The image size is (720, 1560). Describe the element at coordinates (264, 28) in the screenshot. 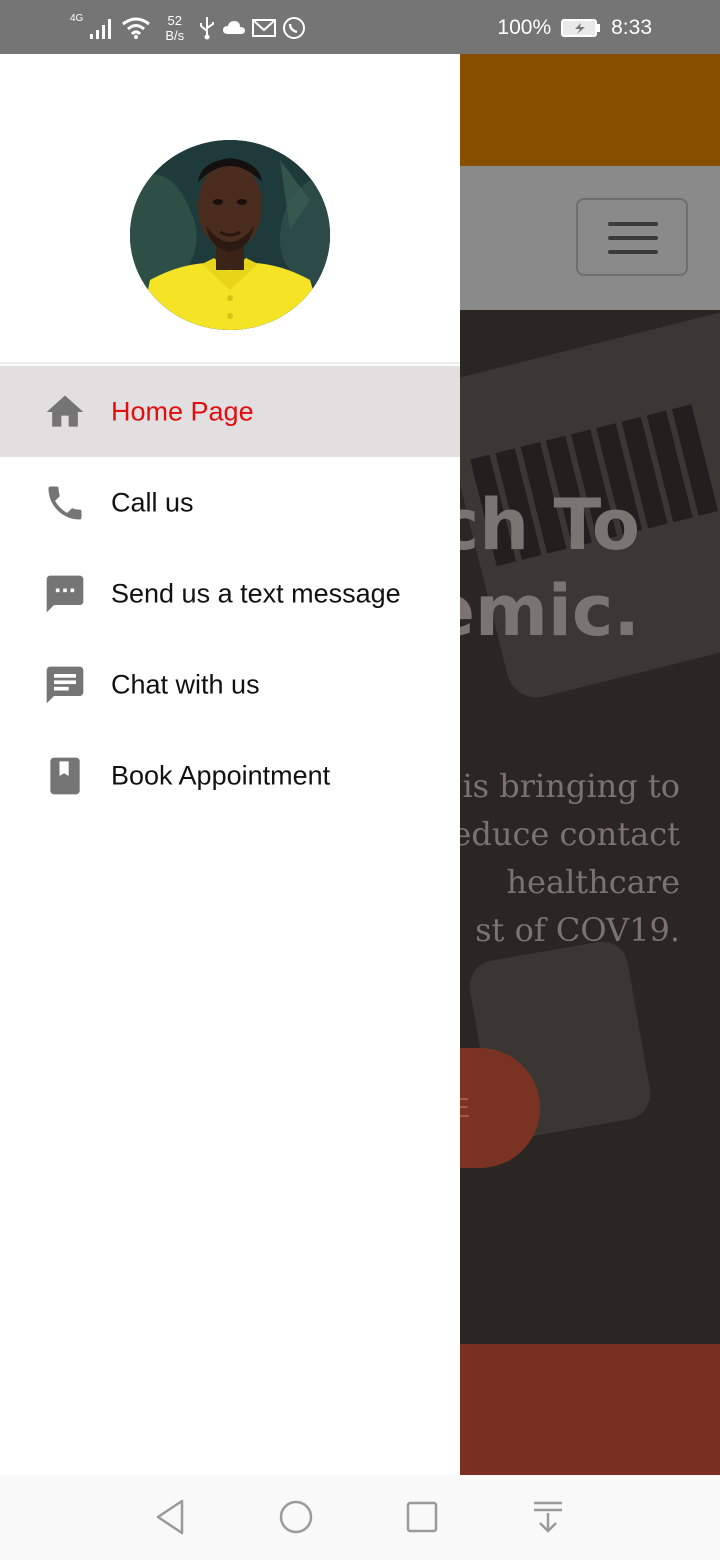

I see `gmail-icon` at that location.